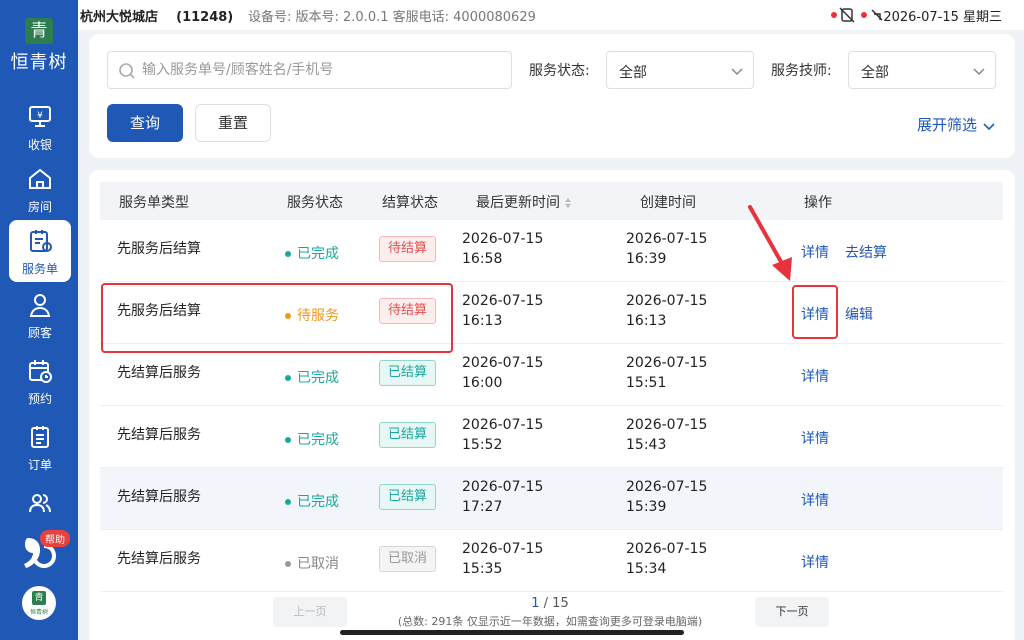 The width and height of the screenshot is (1024, 640). What do you see at coordinates (408, 559) in the screenshot?
I see `settle-status-badge: 已取消` at bounding box center [408, 559].